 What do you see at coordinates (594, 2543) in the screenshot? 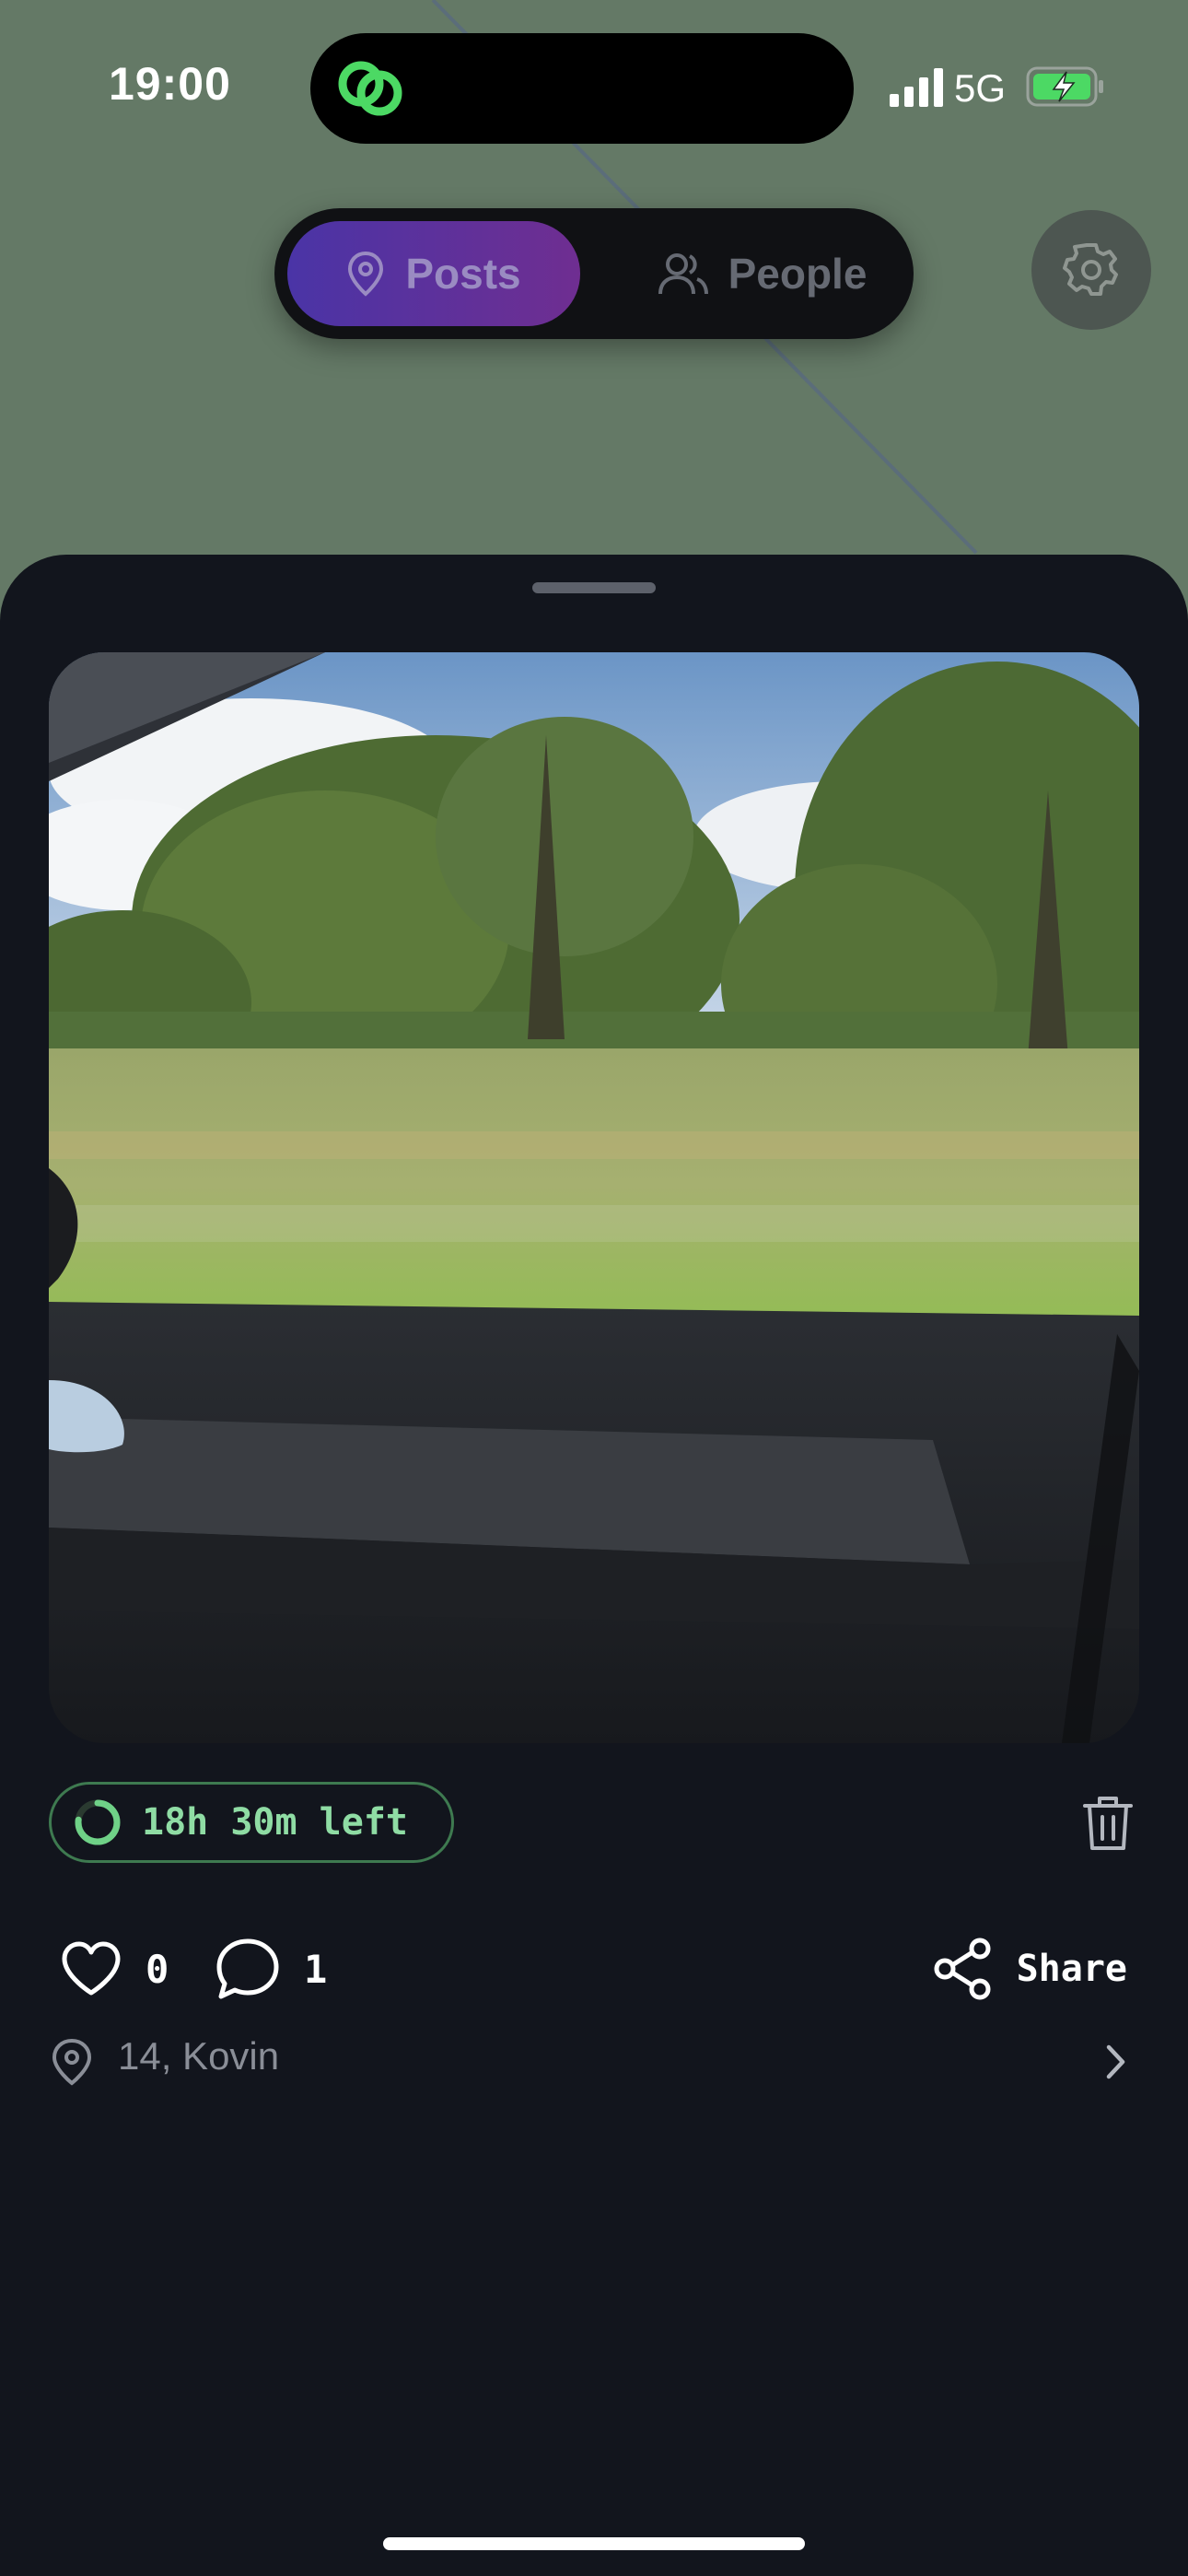
I see `home-indicator` at bounding box center [594, 2543].